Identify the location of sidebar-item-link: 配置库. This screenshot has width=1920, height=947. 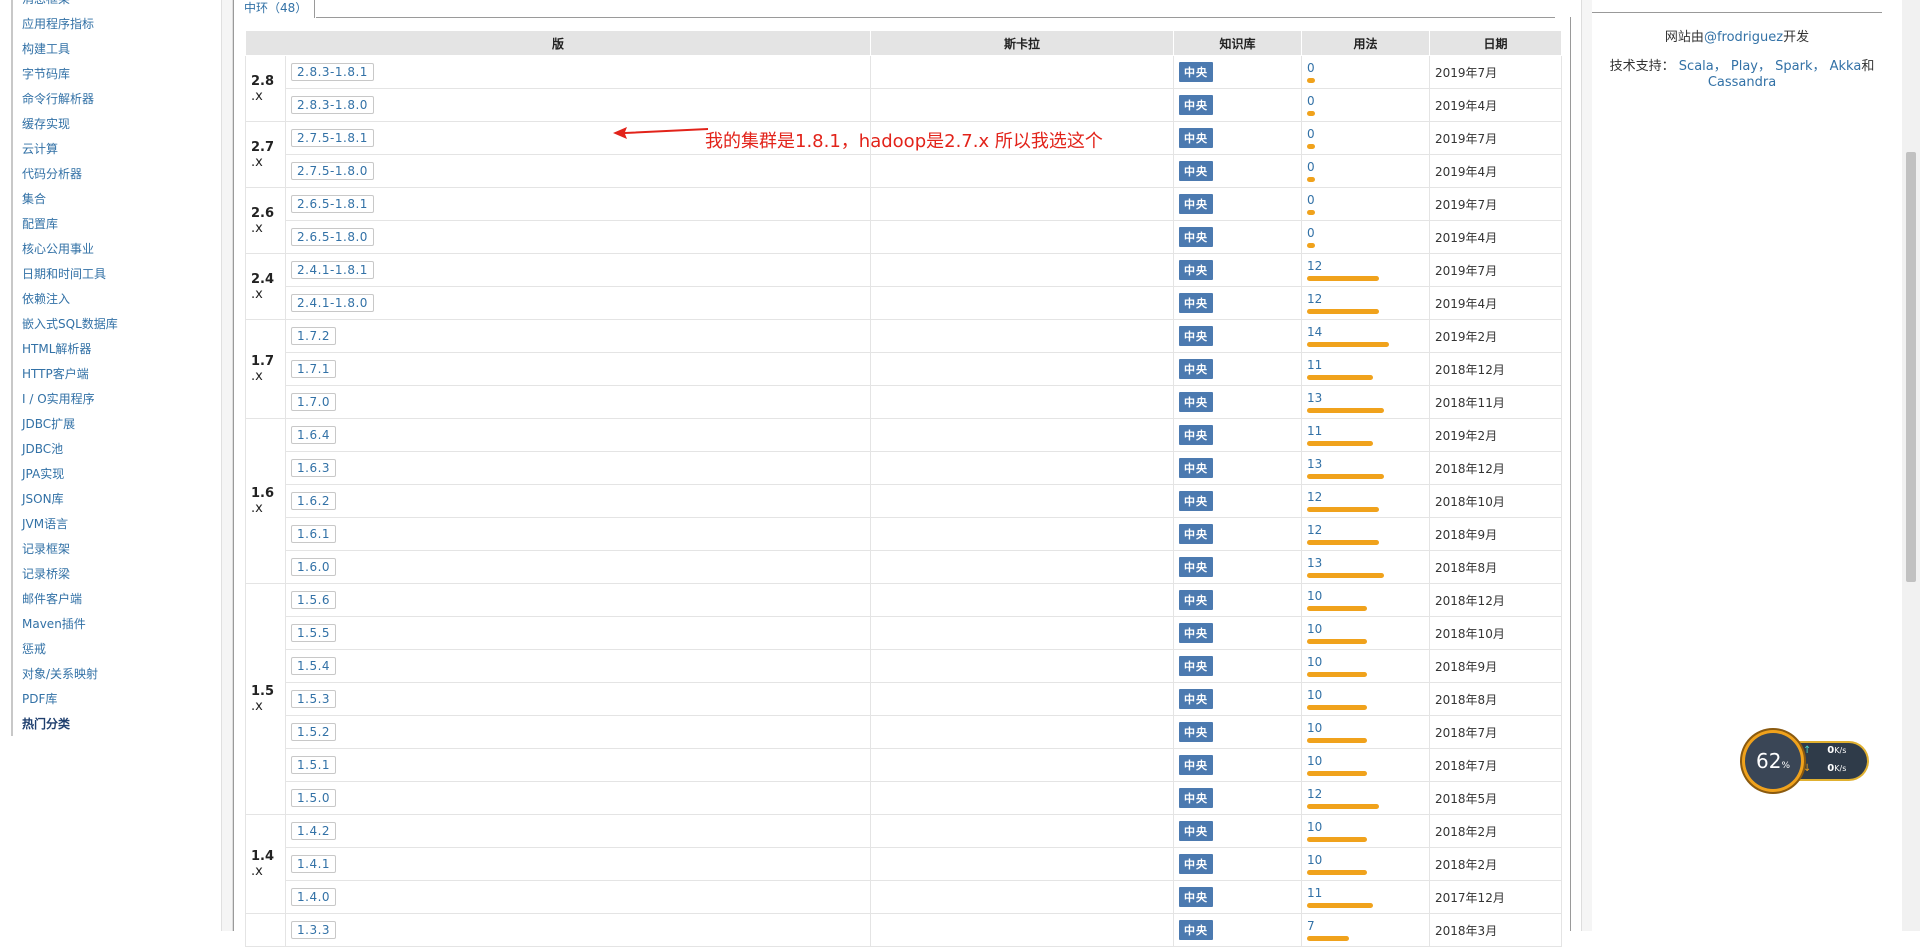
(40, 224).